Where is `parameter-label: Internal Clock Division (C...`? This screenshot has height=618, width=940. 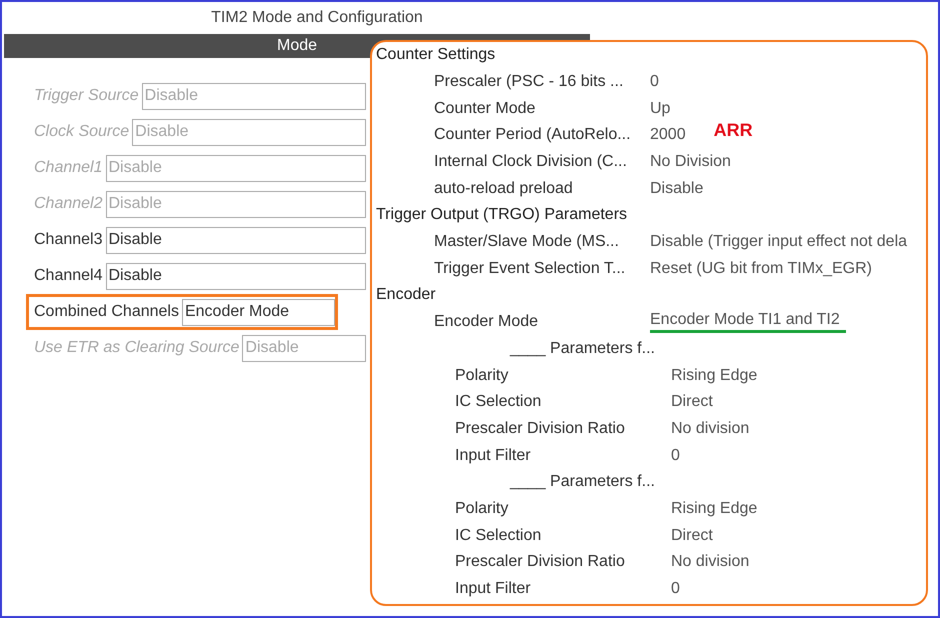 parameter-label: Internal Clock Division (C... is located at coordinates (531, 162).